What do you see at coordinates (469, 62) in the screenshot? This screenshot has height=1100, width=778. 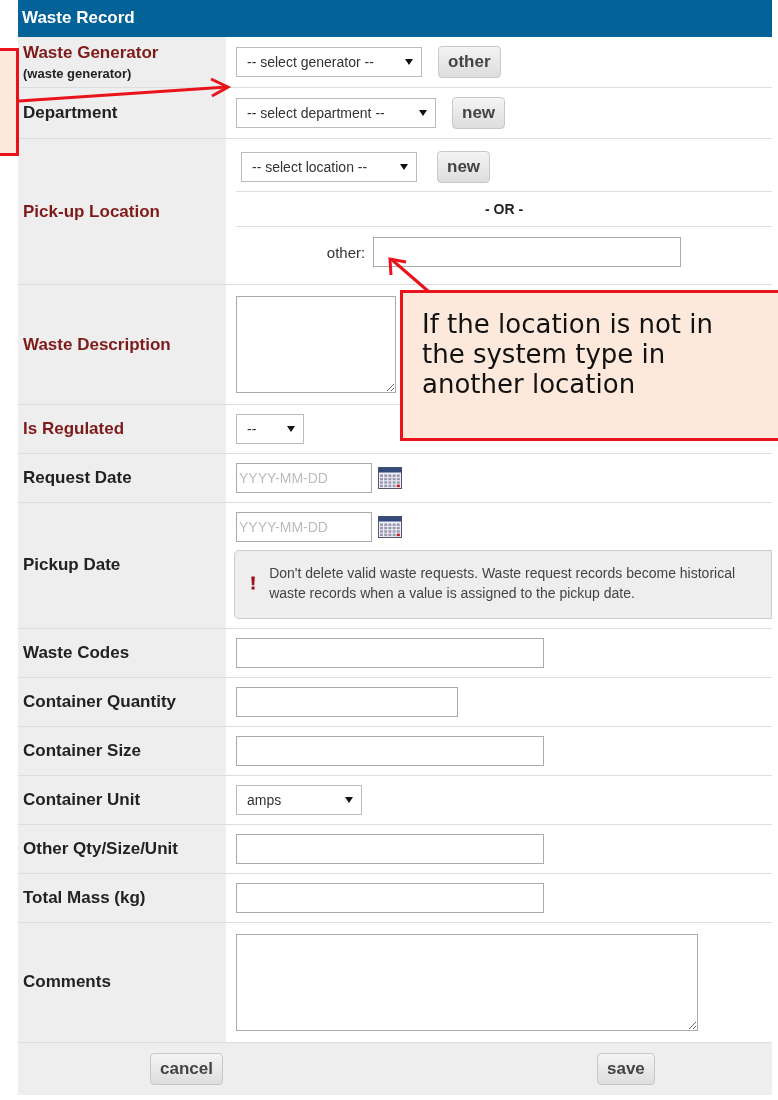 I see `other-button: other` at bounding box center [469, 62].